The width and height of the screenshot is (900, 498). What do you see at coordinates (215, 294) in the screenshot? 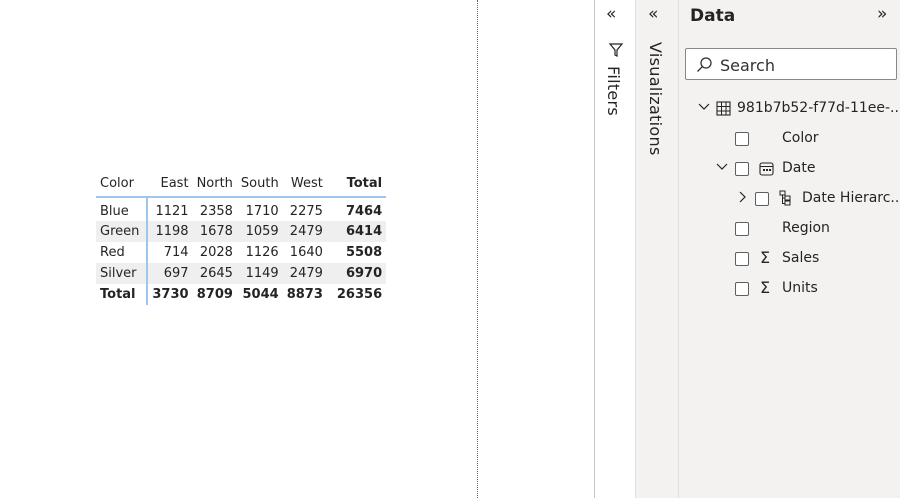
I see `table-cell: 8709` at bounding box center [215, 294].